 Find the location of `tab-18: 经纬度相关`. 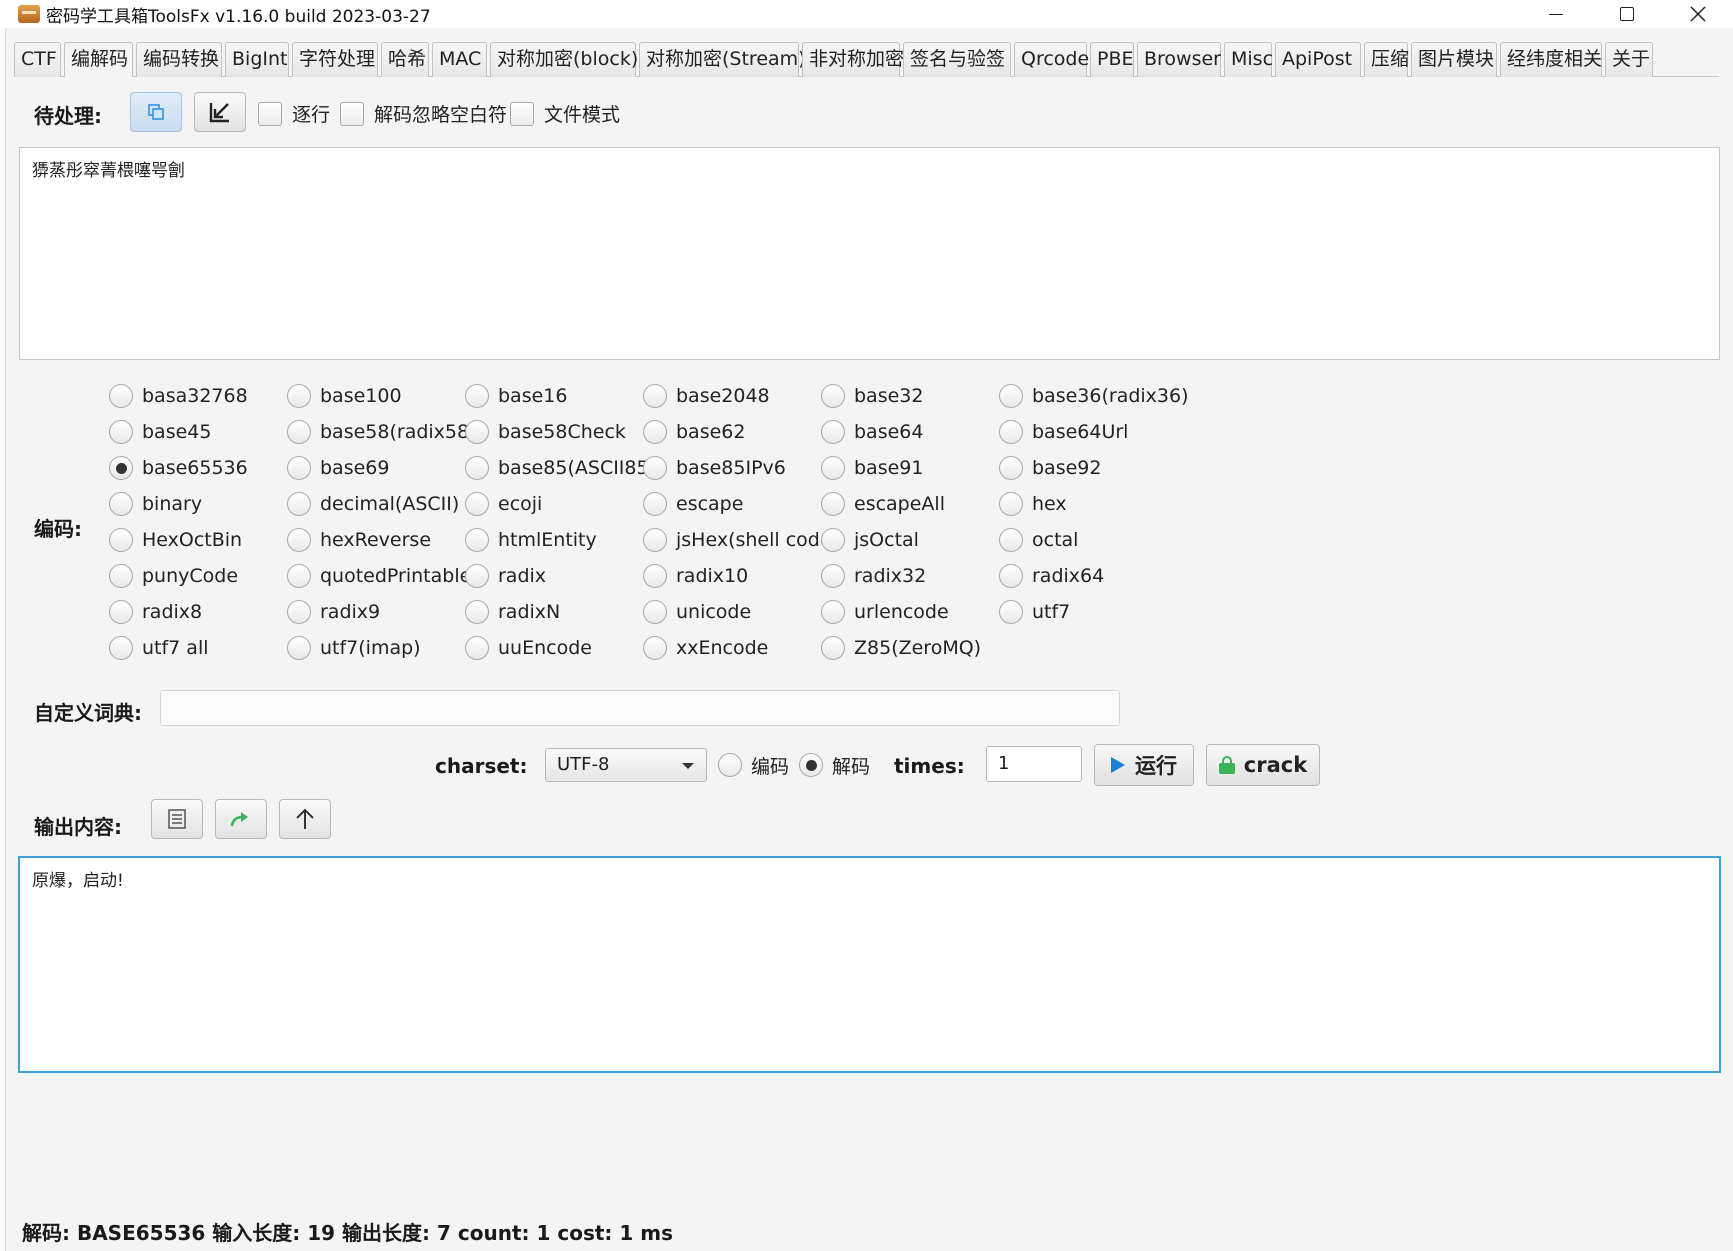

tab-18: 经纬度相关 is located at coordinates (1551, 59).